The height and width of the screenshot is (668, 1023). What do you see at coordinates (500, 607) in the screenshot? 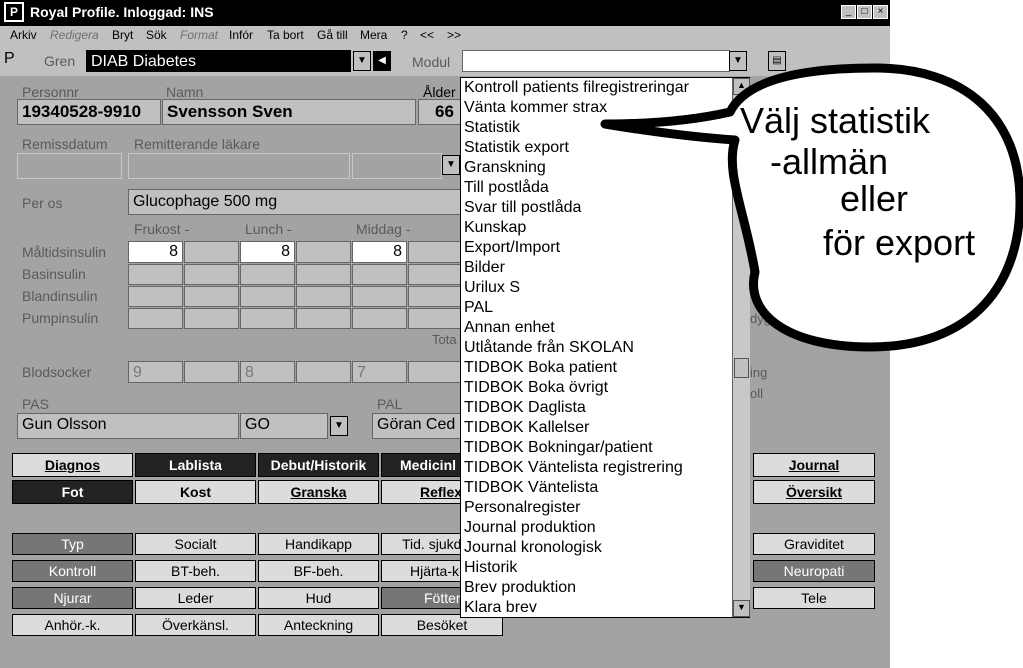
I see `modul-option: Klara brev` at bounding box center [500, 607].